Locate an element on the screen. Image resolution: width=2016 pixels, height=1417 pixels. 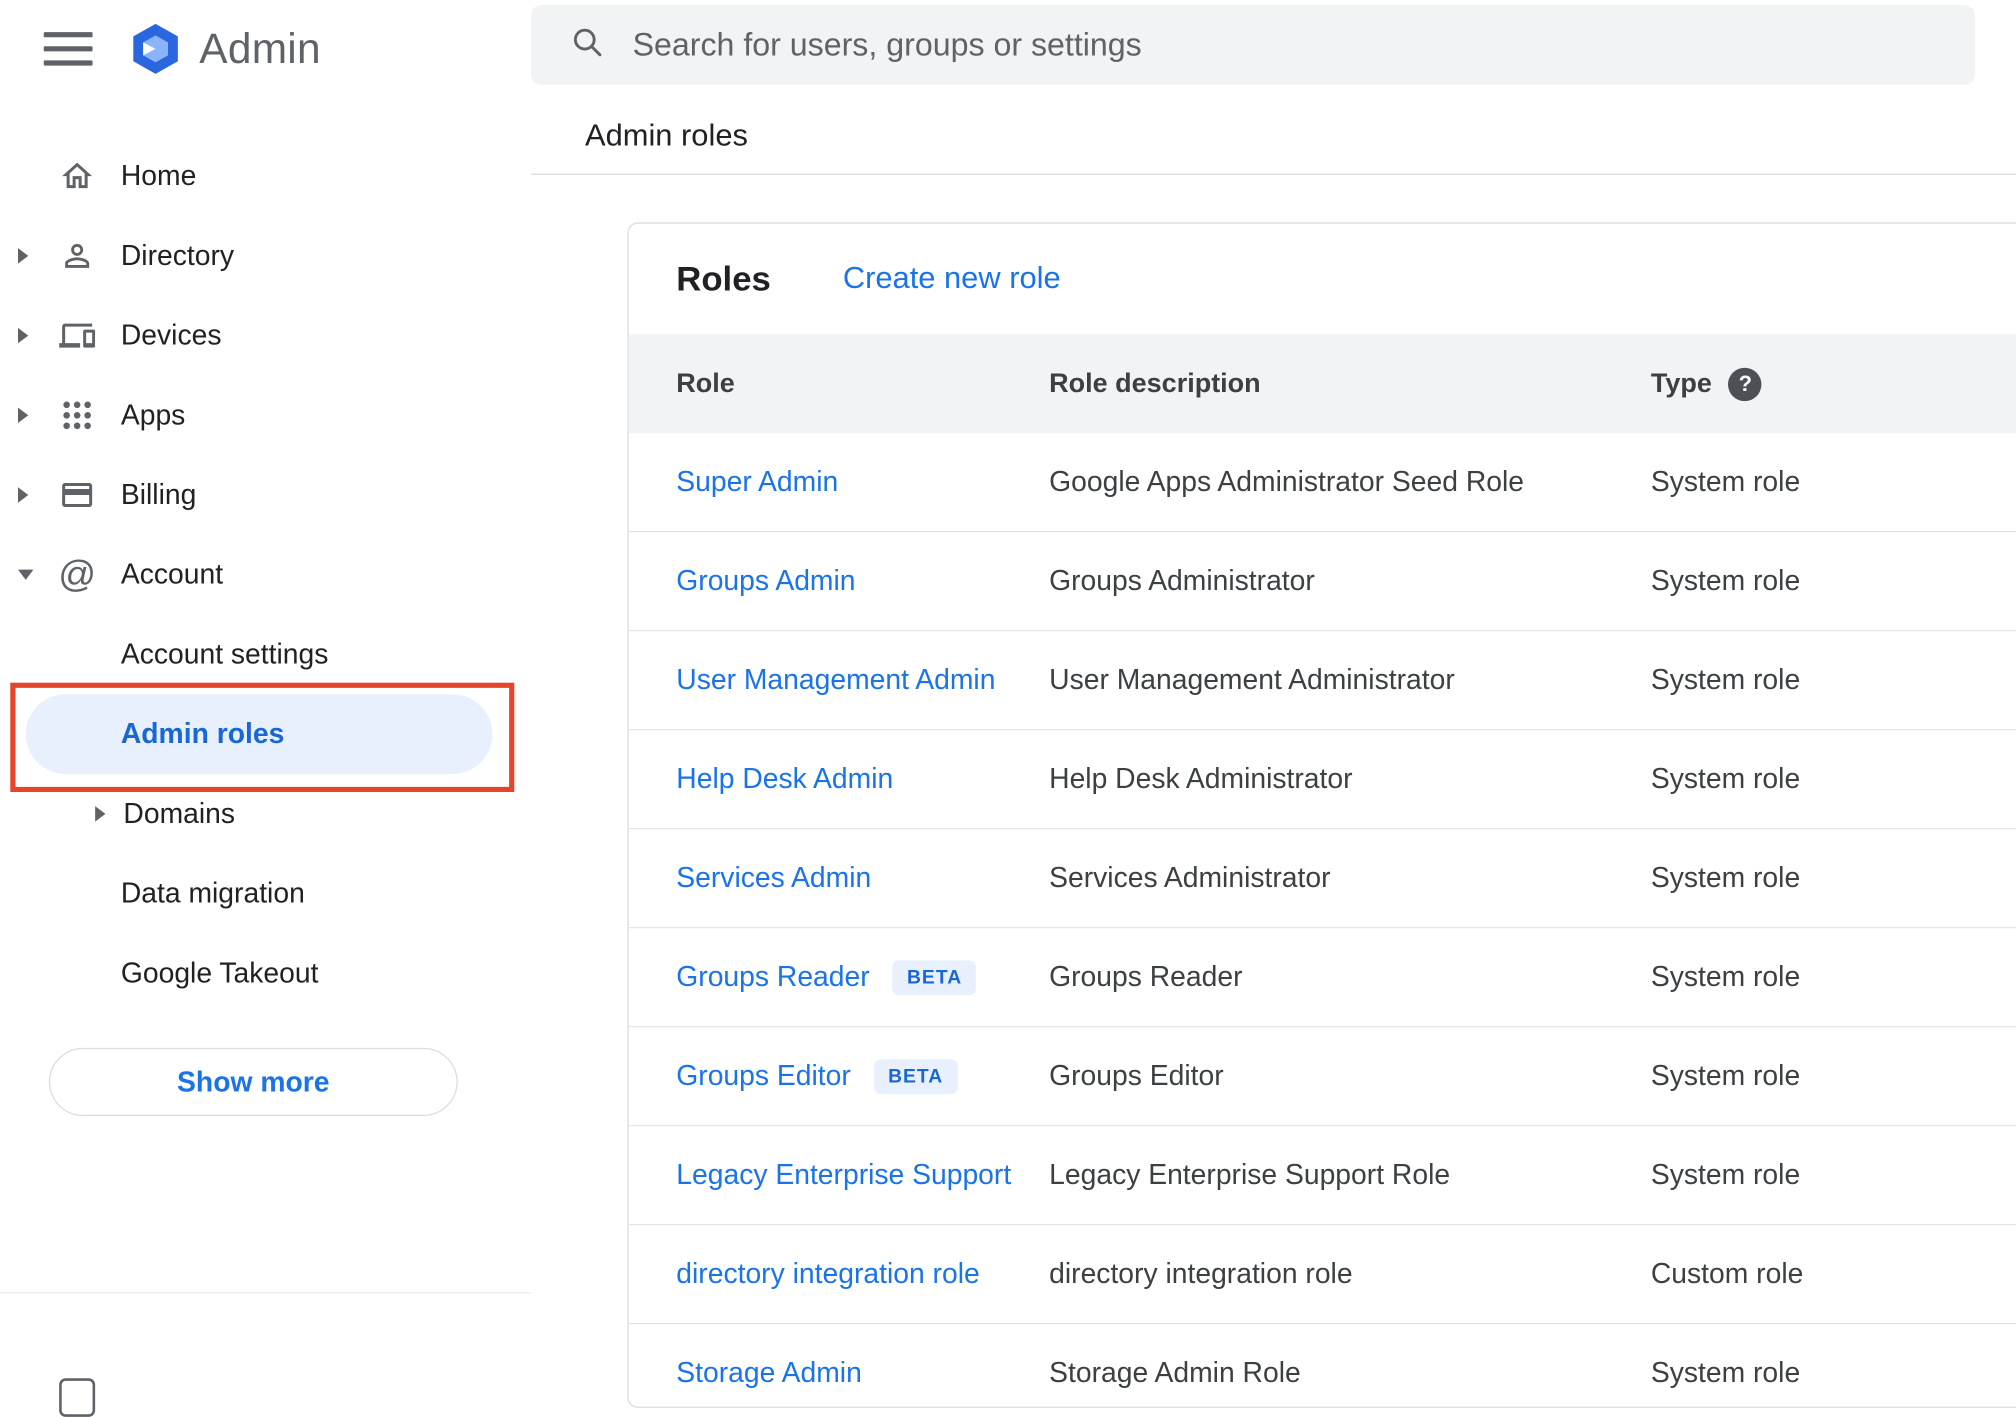
at-sign-icon: @ is located at coordinates (77, 574).